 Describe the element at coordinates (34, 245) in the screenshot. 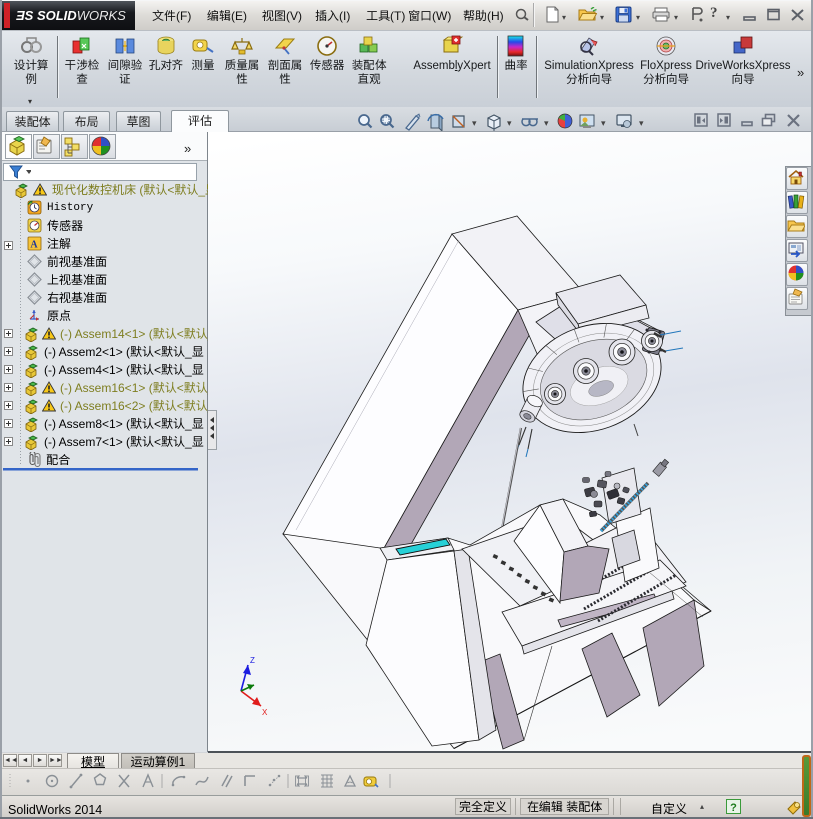

I see `svg-text: A` at that location.